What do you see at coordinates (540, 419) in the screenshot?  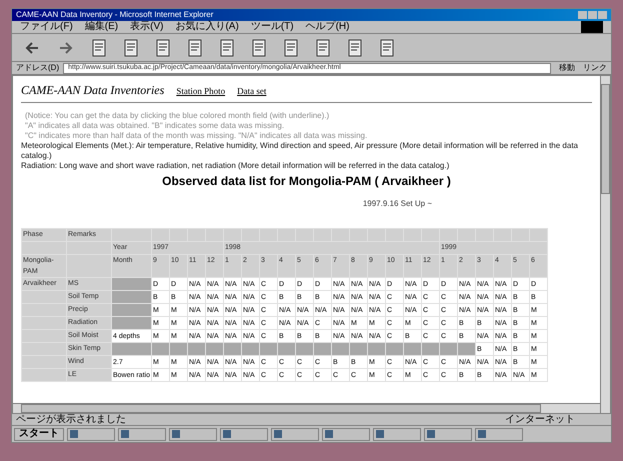 I see `zone-text: インターネット` at bounding box center [540, 419].